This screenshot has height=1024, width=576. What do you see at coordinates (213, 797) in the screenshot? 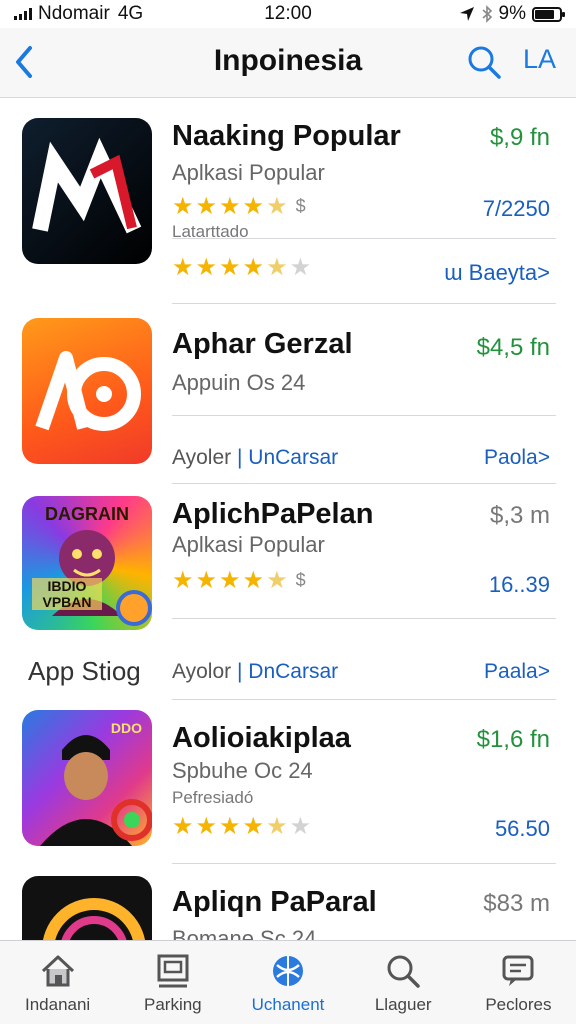
I see `app-sublabel: Pefresiadó` at bounding box center [213, 797].